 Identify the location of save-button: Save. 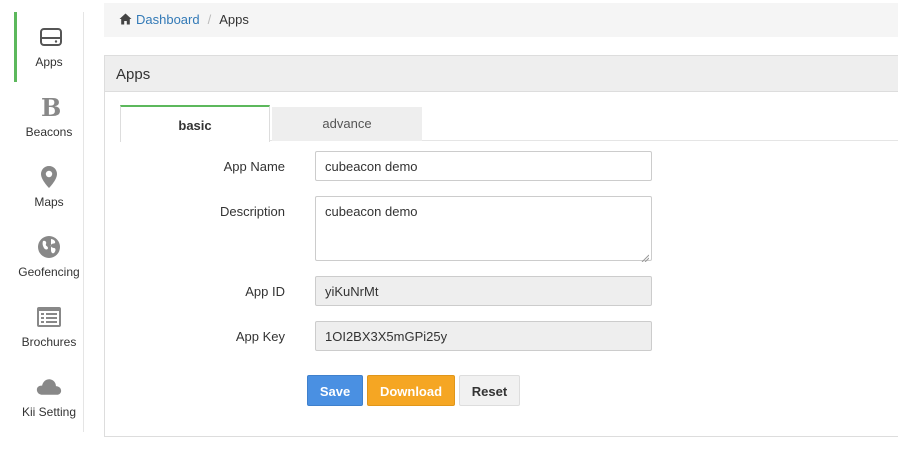
(335, 390).